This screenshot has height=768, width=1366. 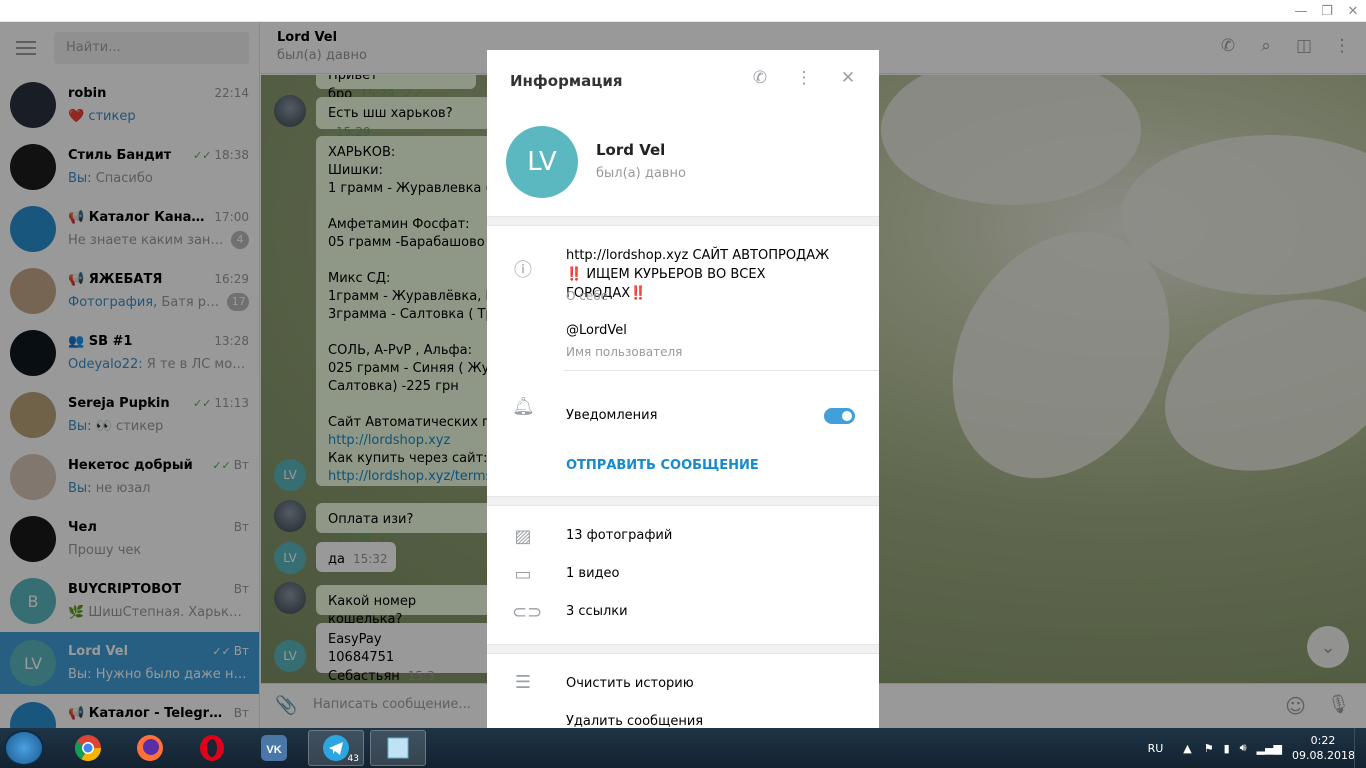 What do you see at coordinates (1323, 748) in the screenshot?
I see `clock: 0:22 09.08.2018` at bounding box center [1323, 748].